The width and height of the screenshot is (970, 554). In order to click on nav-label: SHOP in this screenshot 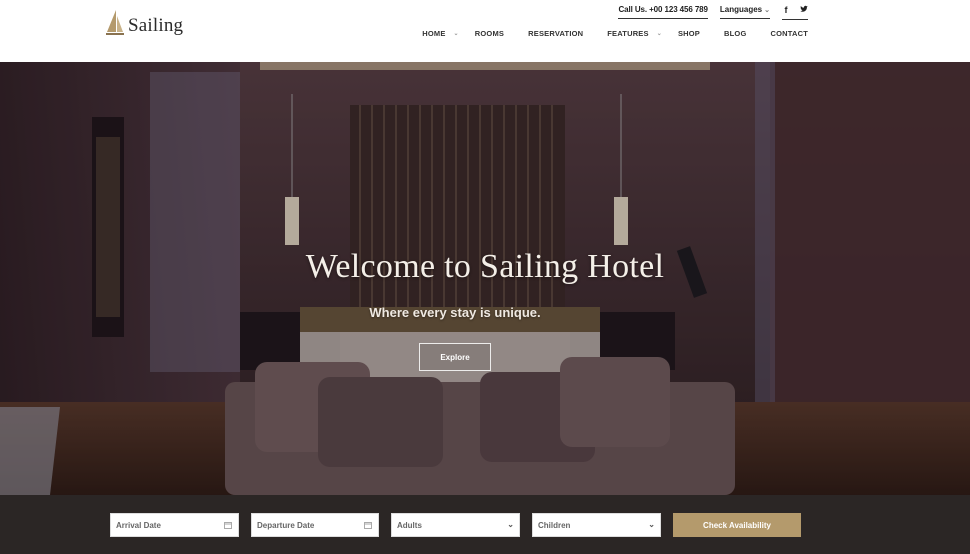, I will do `click(689, 33)`.